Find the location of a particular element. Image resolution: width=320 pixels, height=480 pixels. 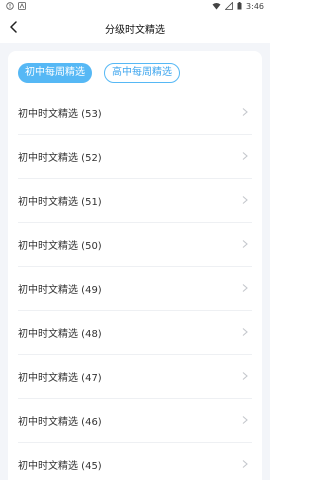

status-time: 3:46 is located at coordinates (255, 6).